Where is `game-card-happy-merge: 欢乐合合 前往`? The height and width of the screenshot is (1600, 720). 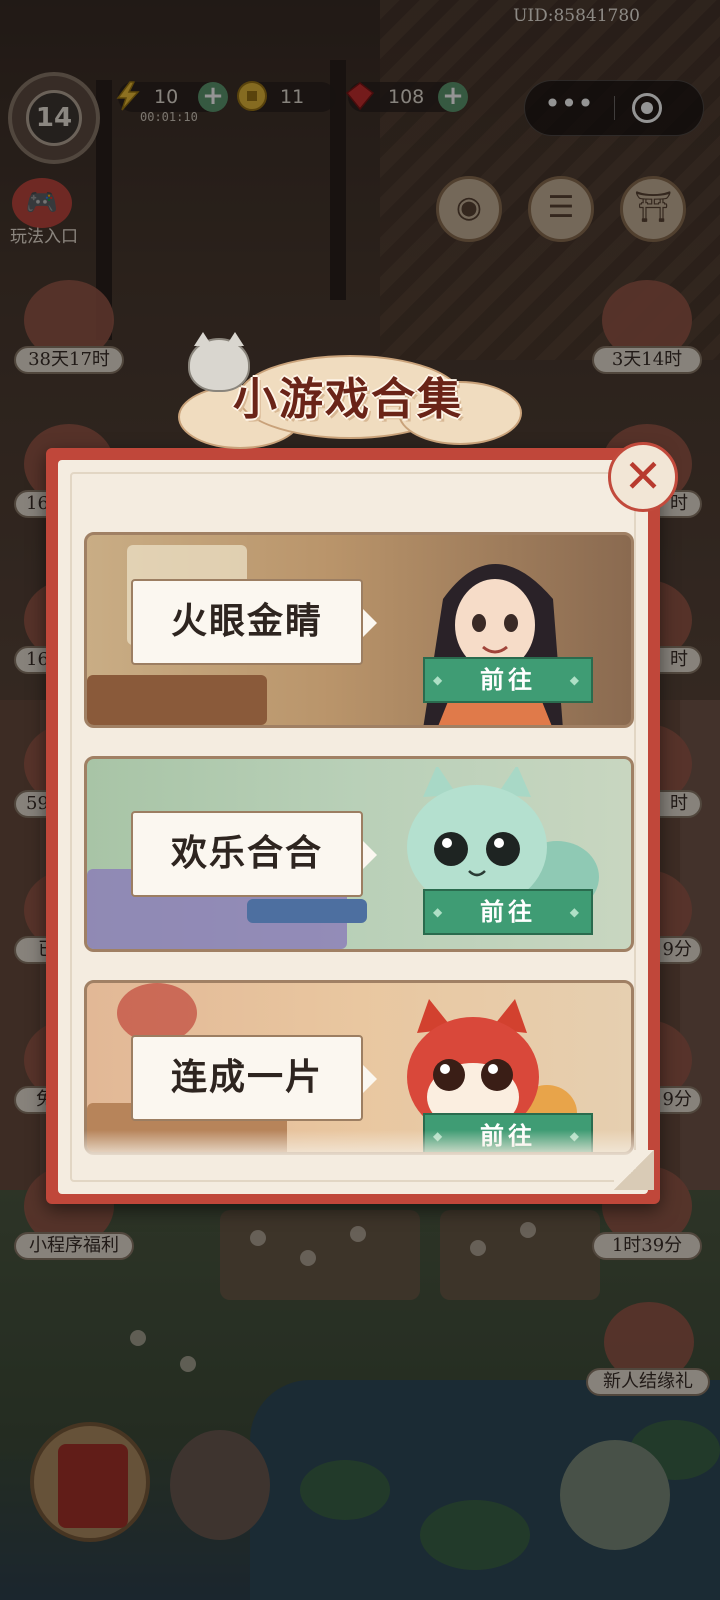
game-card-happy-merge: 欢乐合合 前往 is located at coordinates (359, 854).